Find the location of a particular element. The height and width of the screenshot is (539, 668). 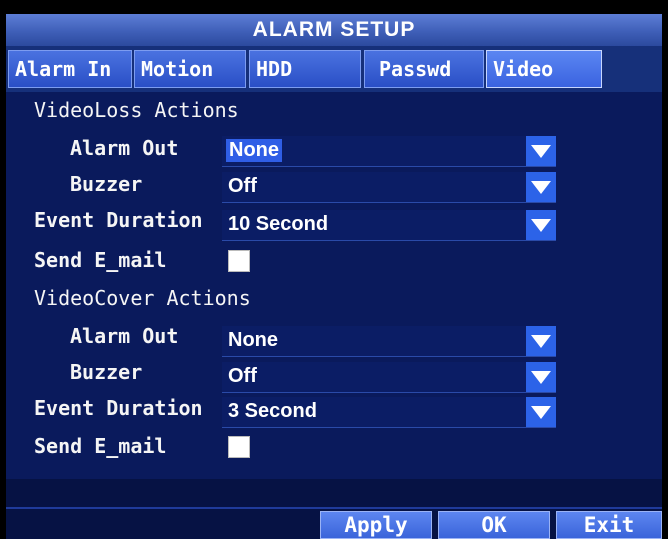

videoloss-buzzer-value: Off is located at coordinates (242, 186).